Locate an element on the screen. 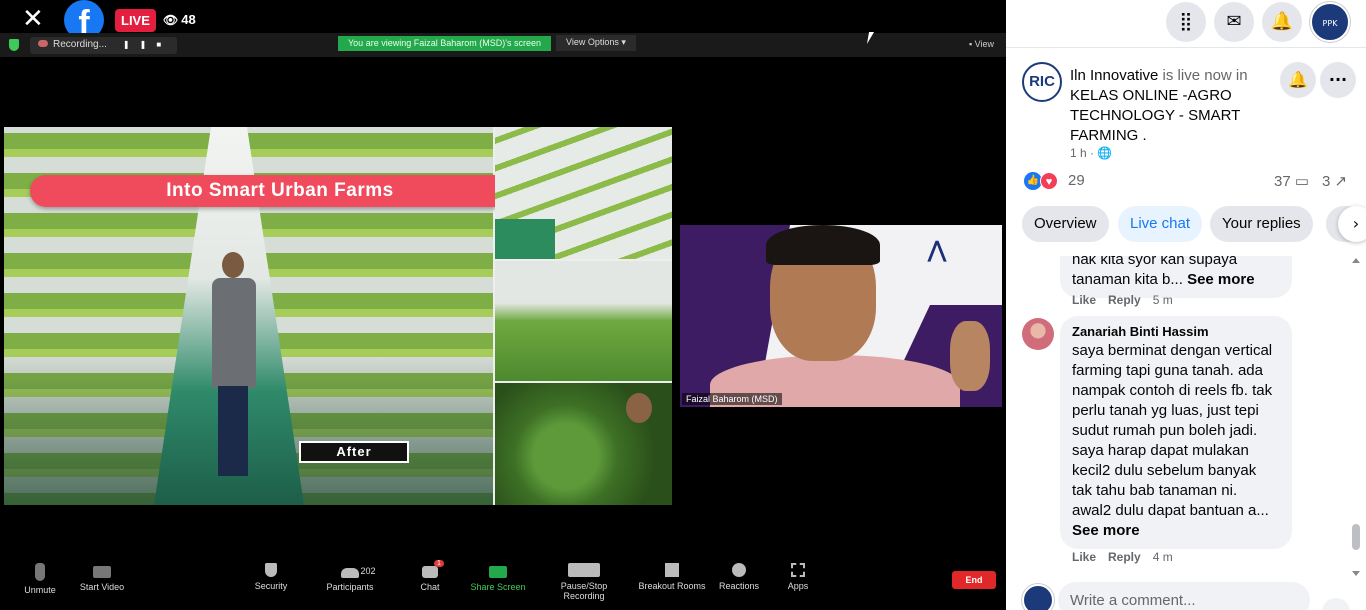 The image size is (1366, 610). start-video-label: Start Video is located at coordinates (102, 587).